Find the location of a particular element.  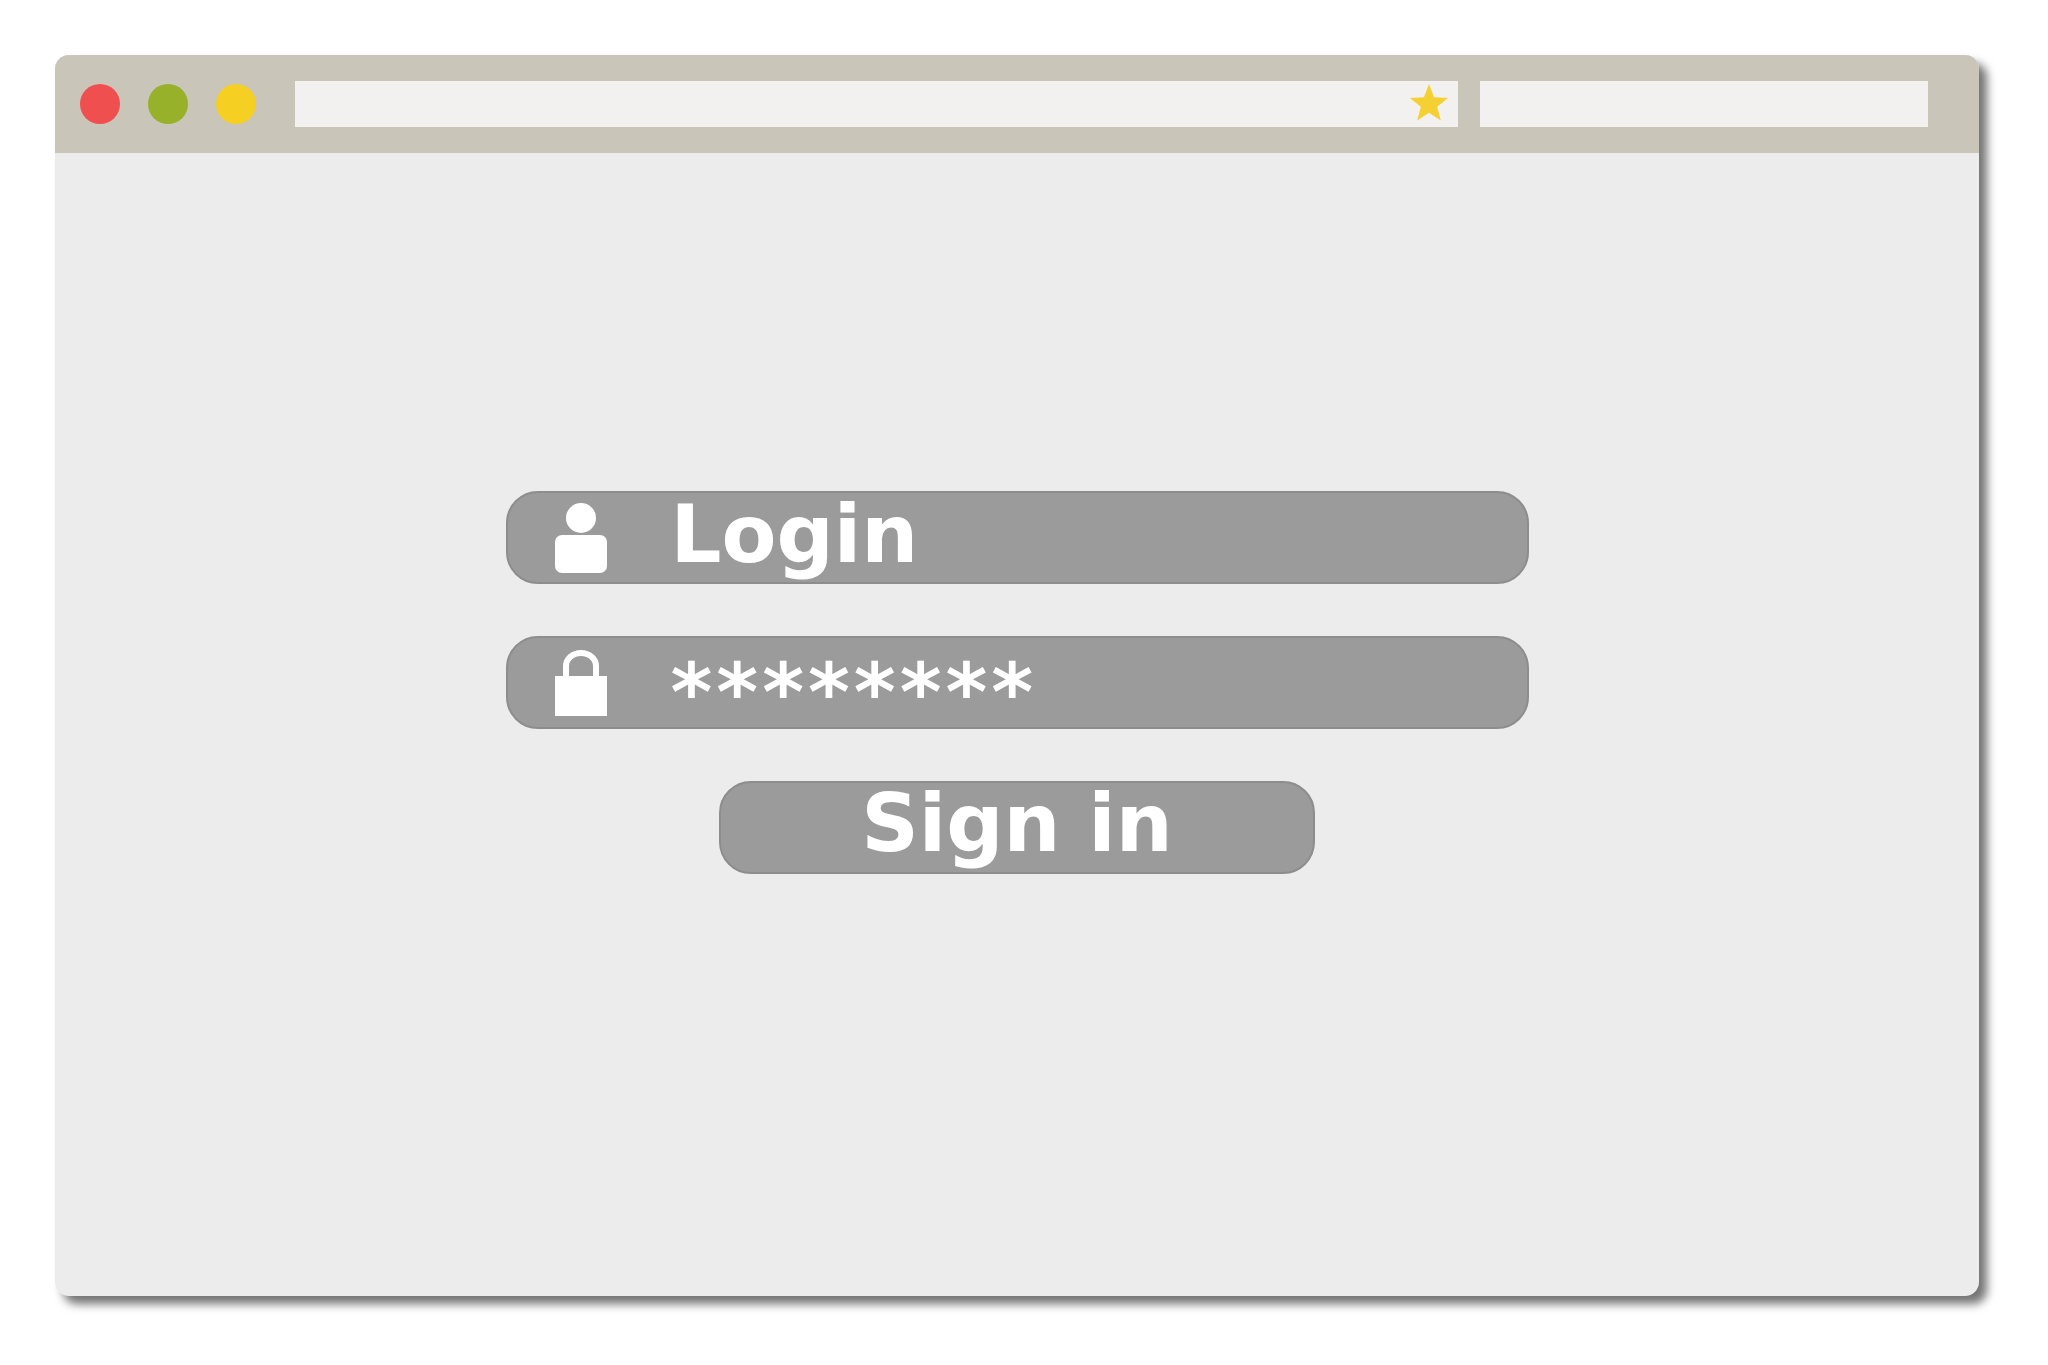

minimize-button is located at coordinates (168, 104).